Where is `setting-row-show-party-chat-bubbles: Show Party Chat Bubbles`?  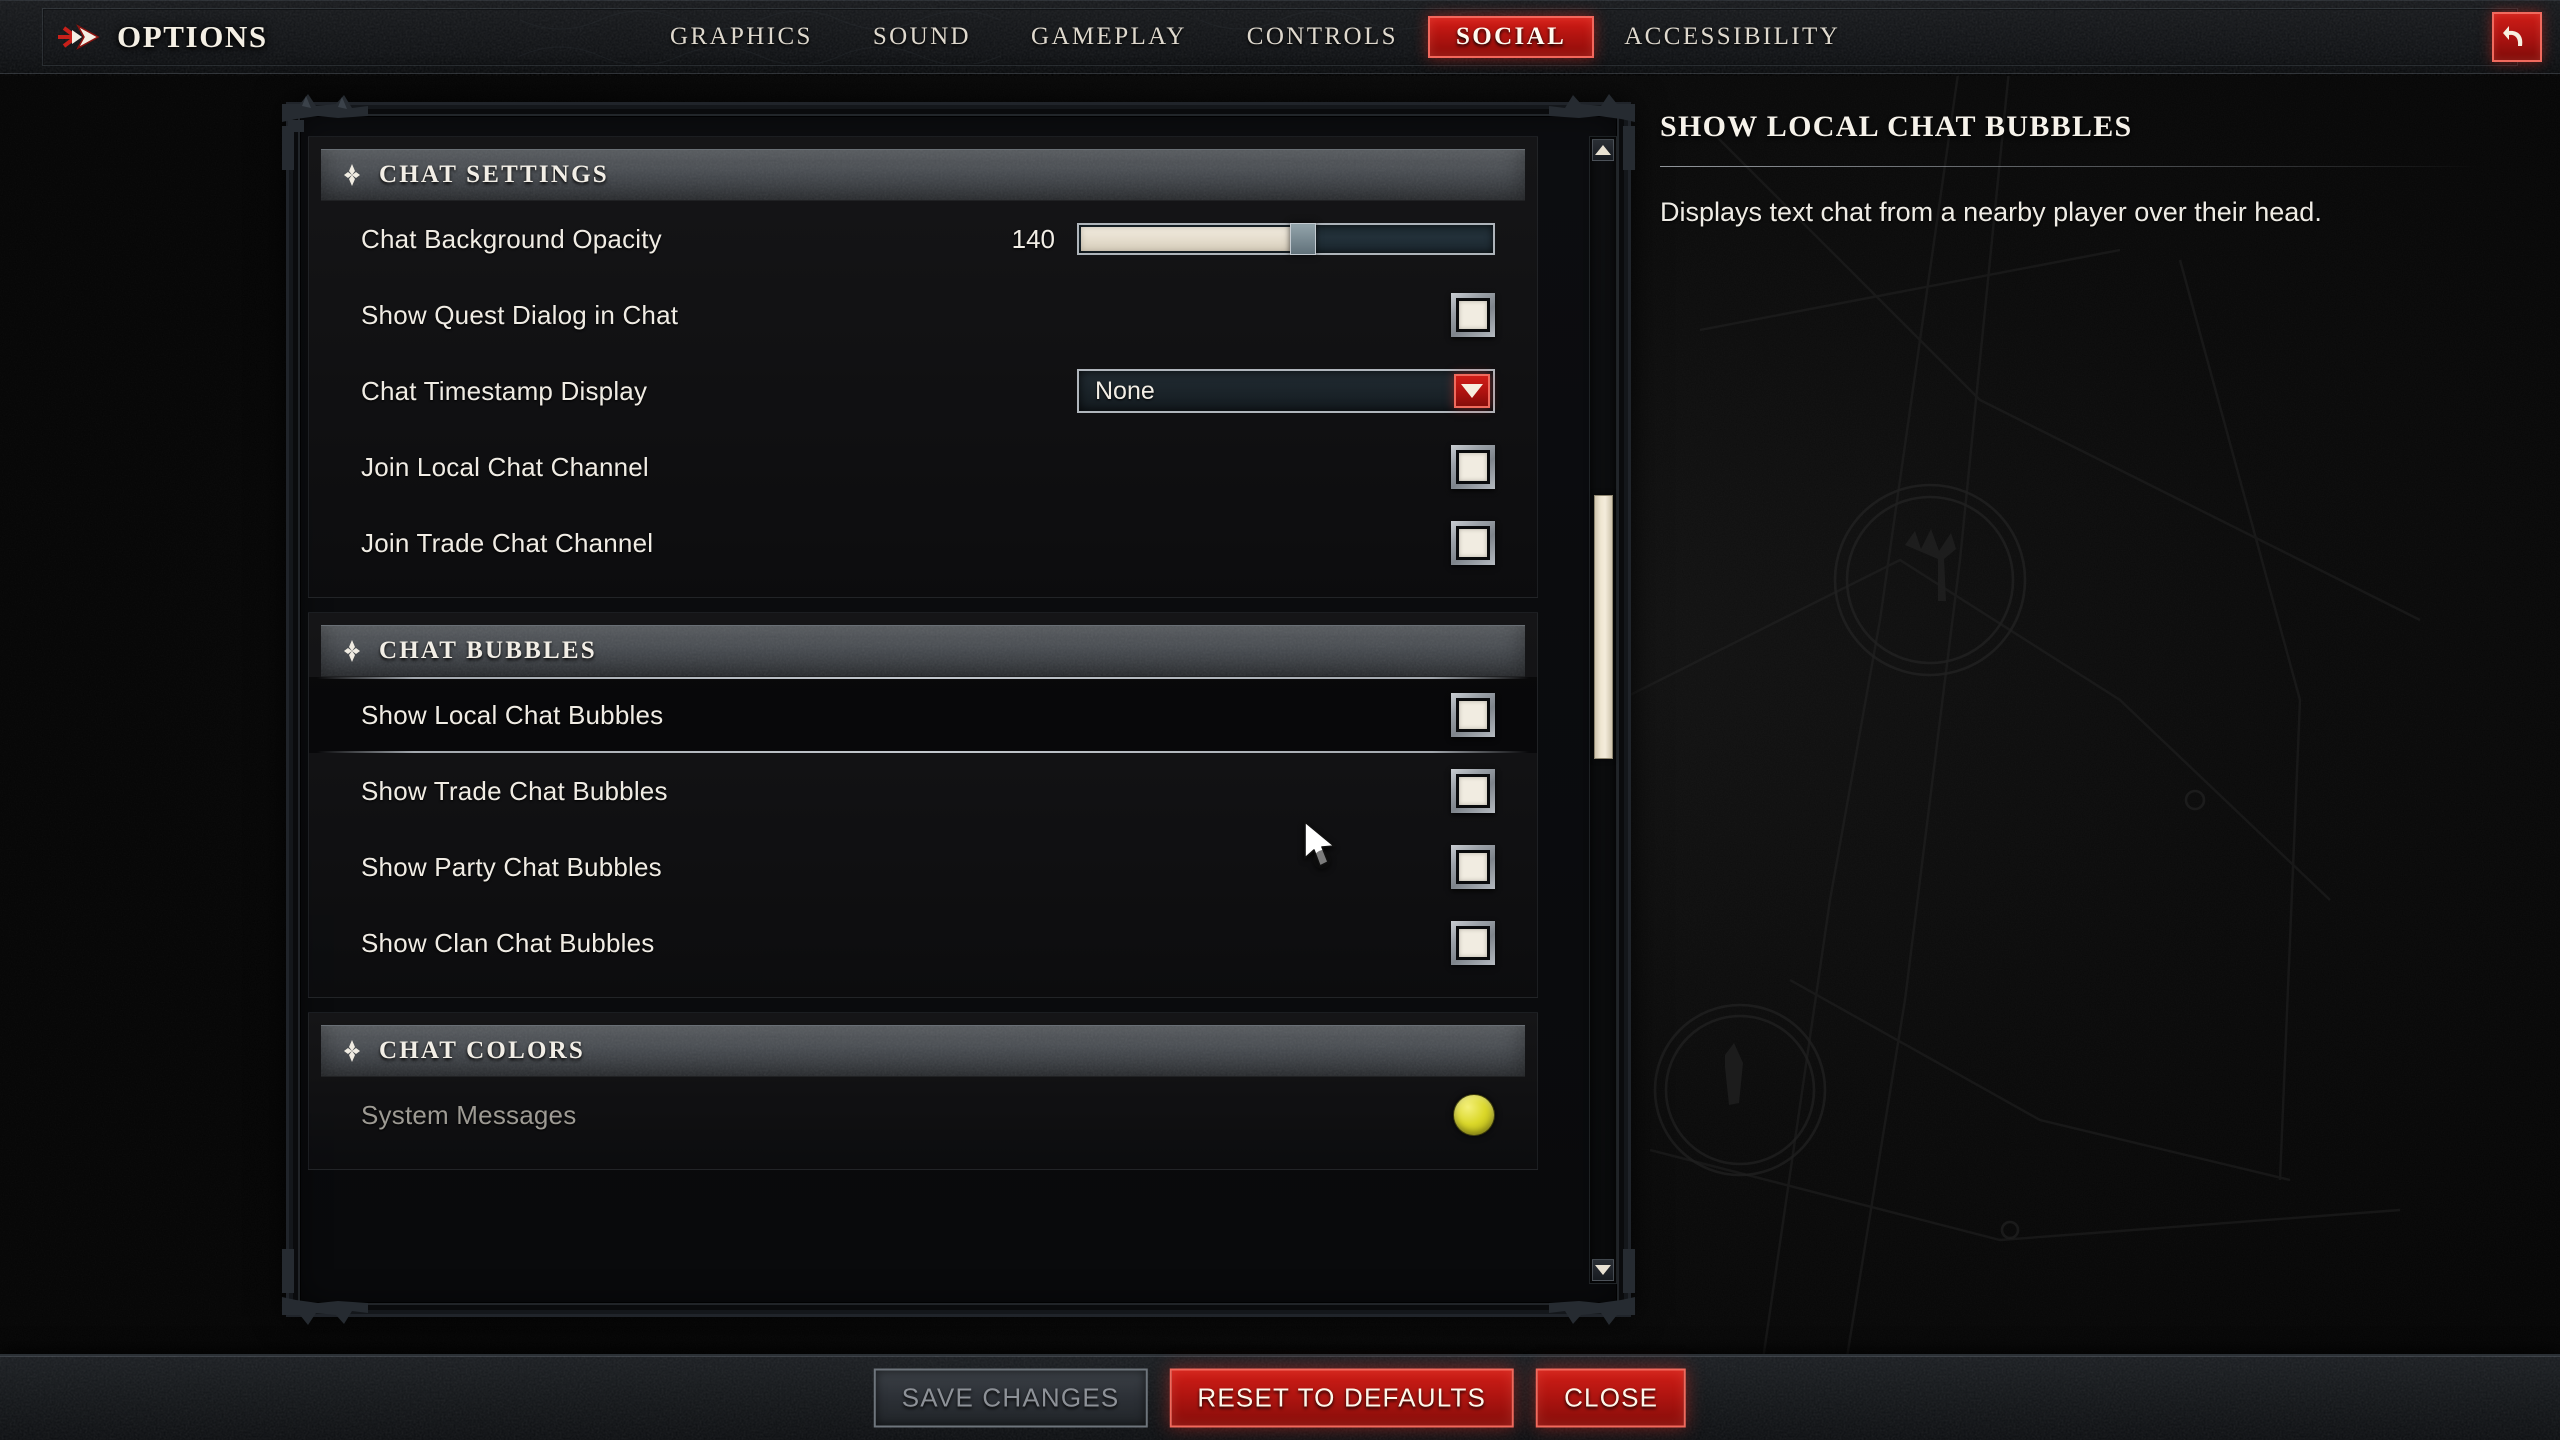 setting-row-show-party-chat-bubbles: Show Party Chat Bubbles is located at coordinates (923, 867).